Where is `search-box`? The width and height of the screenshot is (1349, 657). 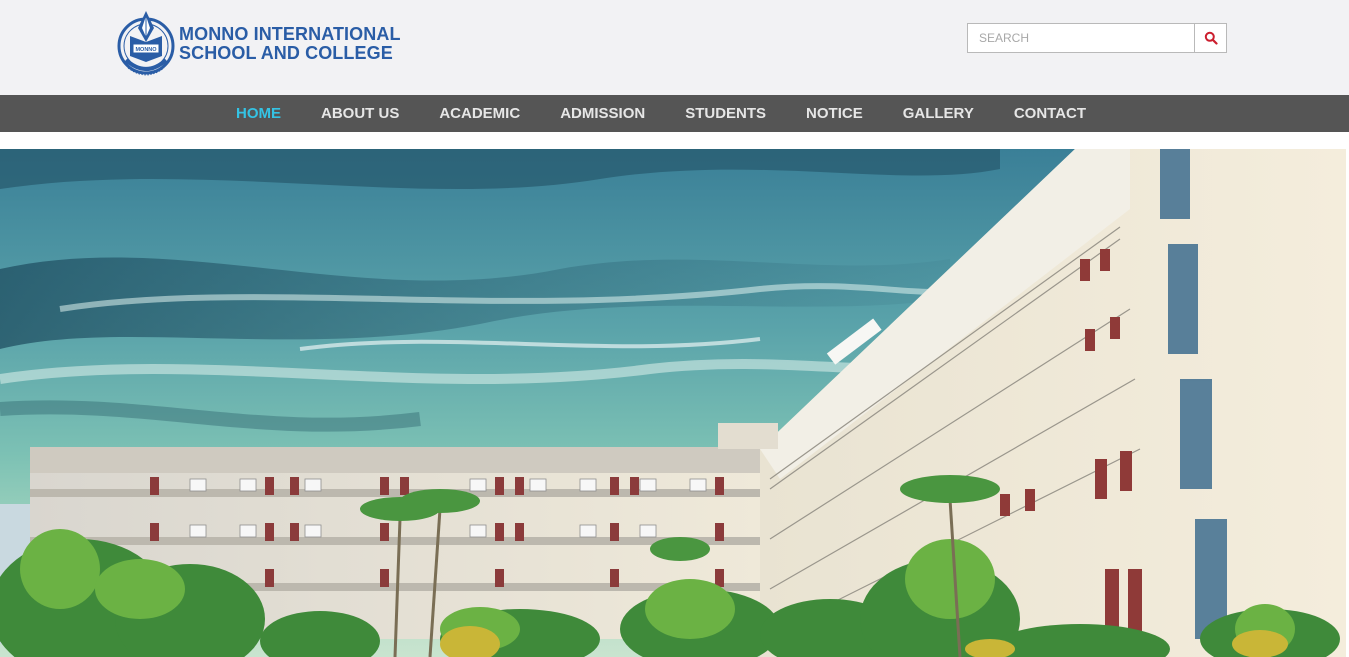 search-box is located at coordinates (1097, 38).